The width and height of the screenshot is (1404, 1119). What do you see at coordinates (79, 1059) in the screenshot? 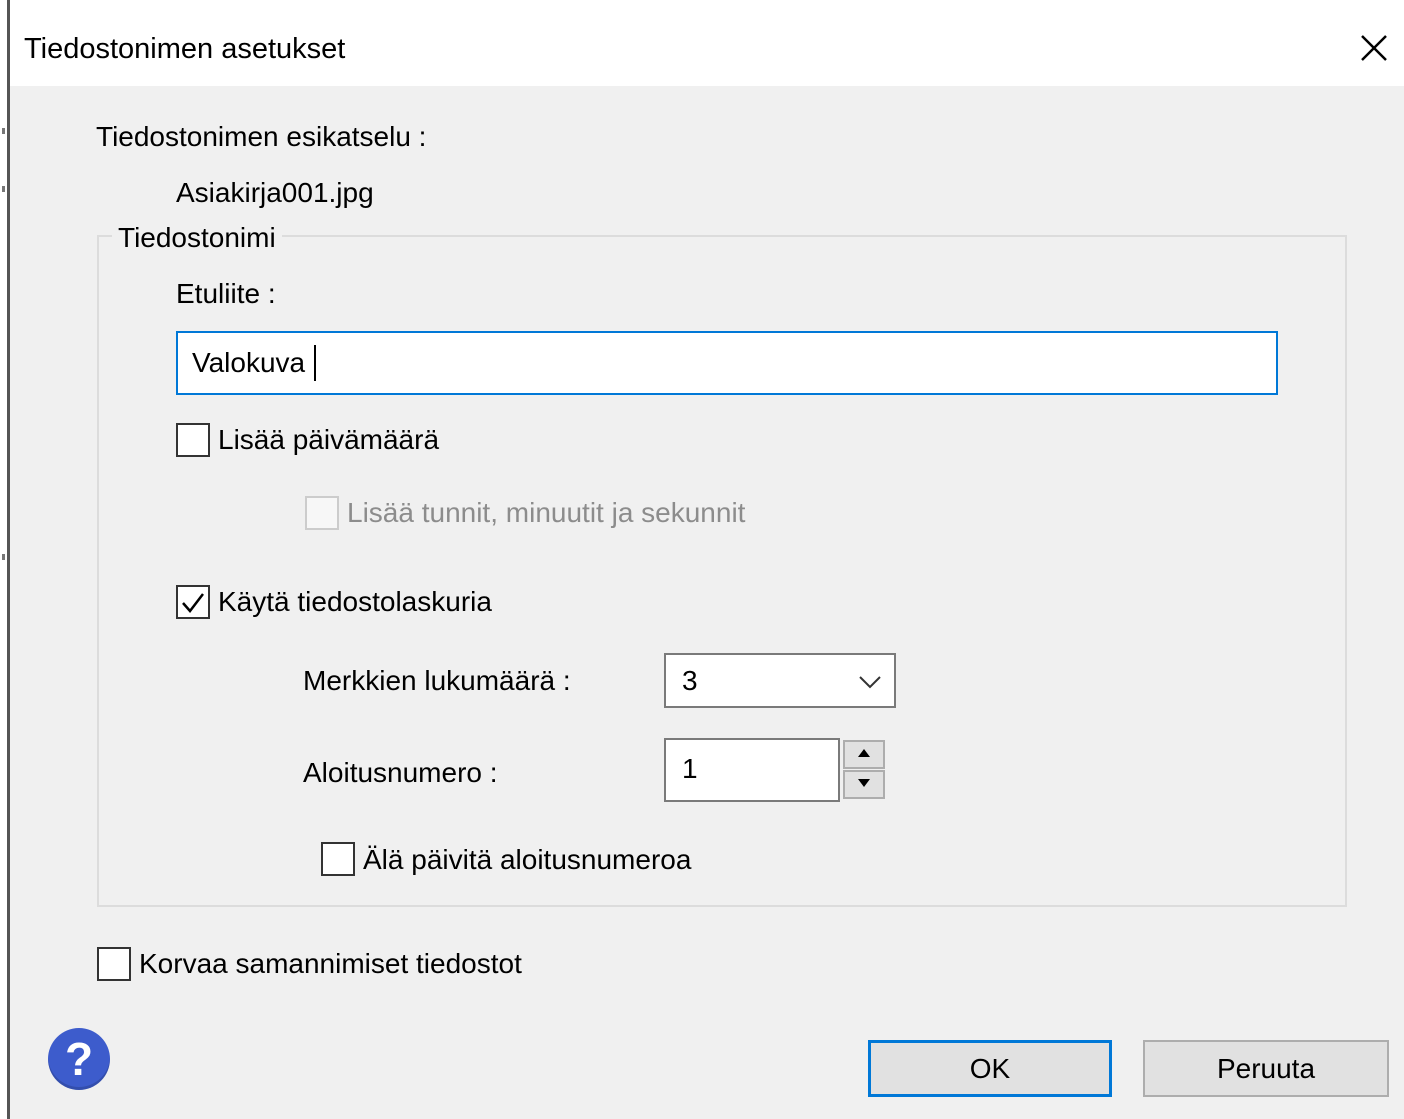
I see `help-icon: ?` at bounding box center [79, 1059].